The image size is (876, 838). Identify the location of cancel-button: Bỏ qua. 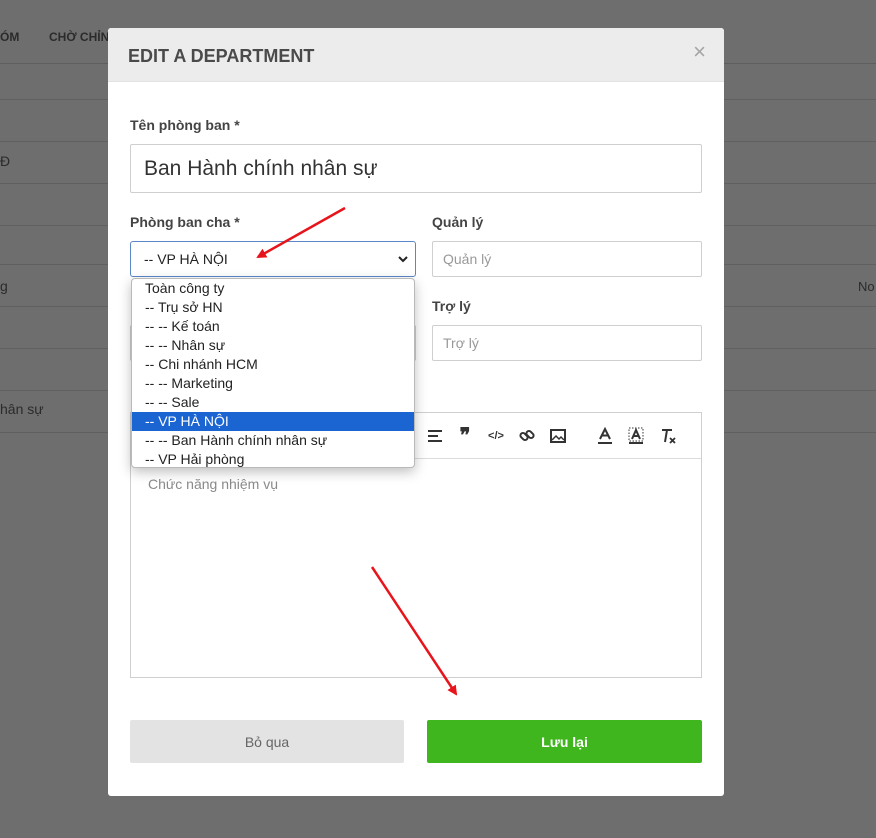
(267, 741).